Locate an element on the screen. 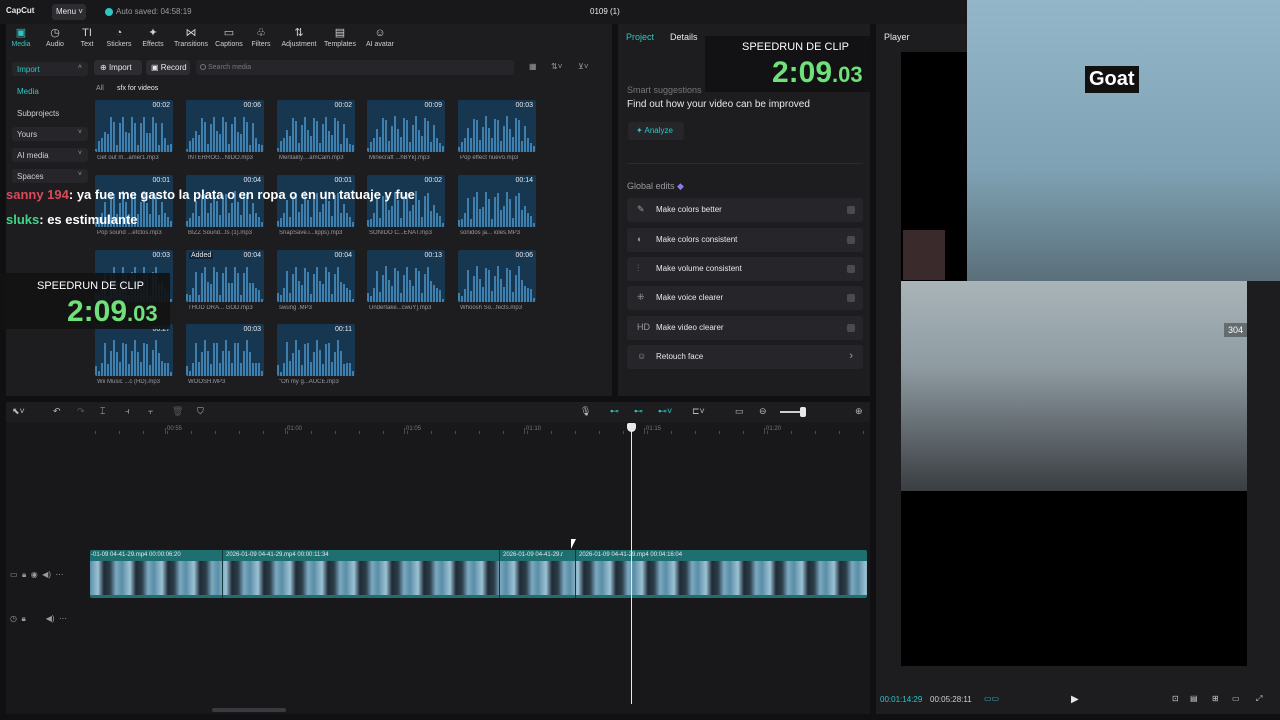 Image resolution: width=1280 pixels, height=720 pixels. media-tile: 00:14 is located at coordinates (497, 201).